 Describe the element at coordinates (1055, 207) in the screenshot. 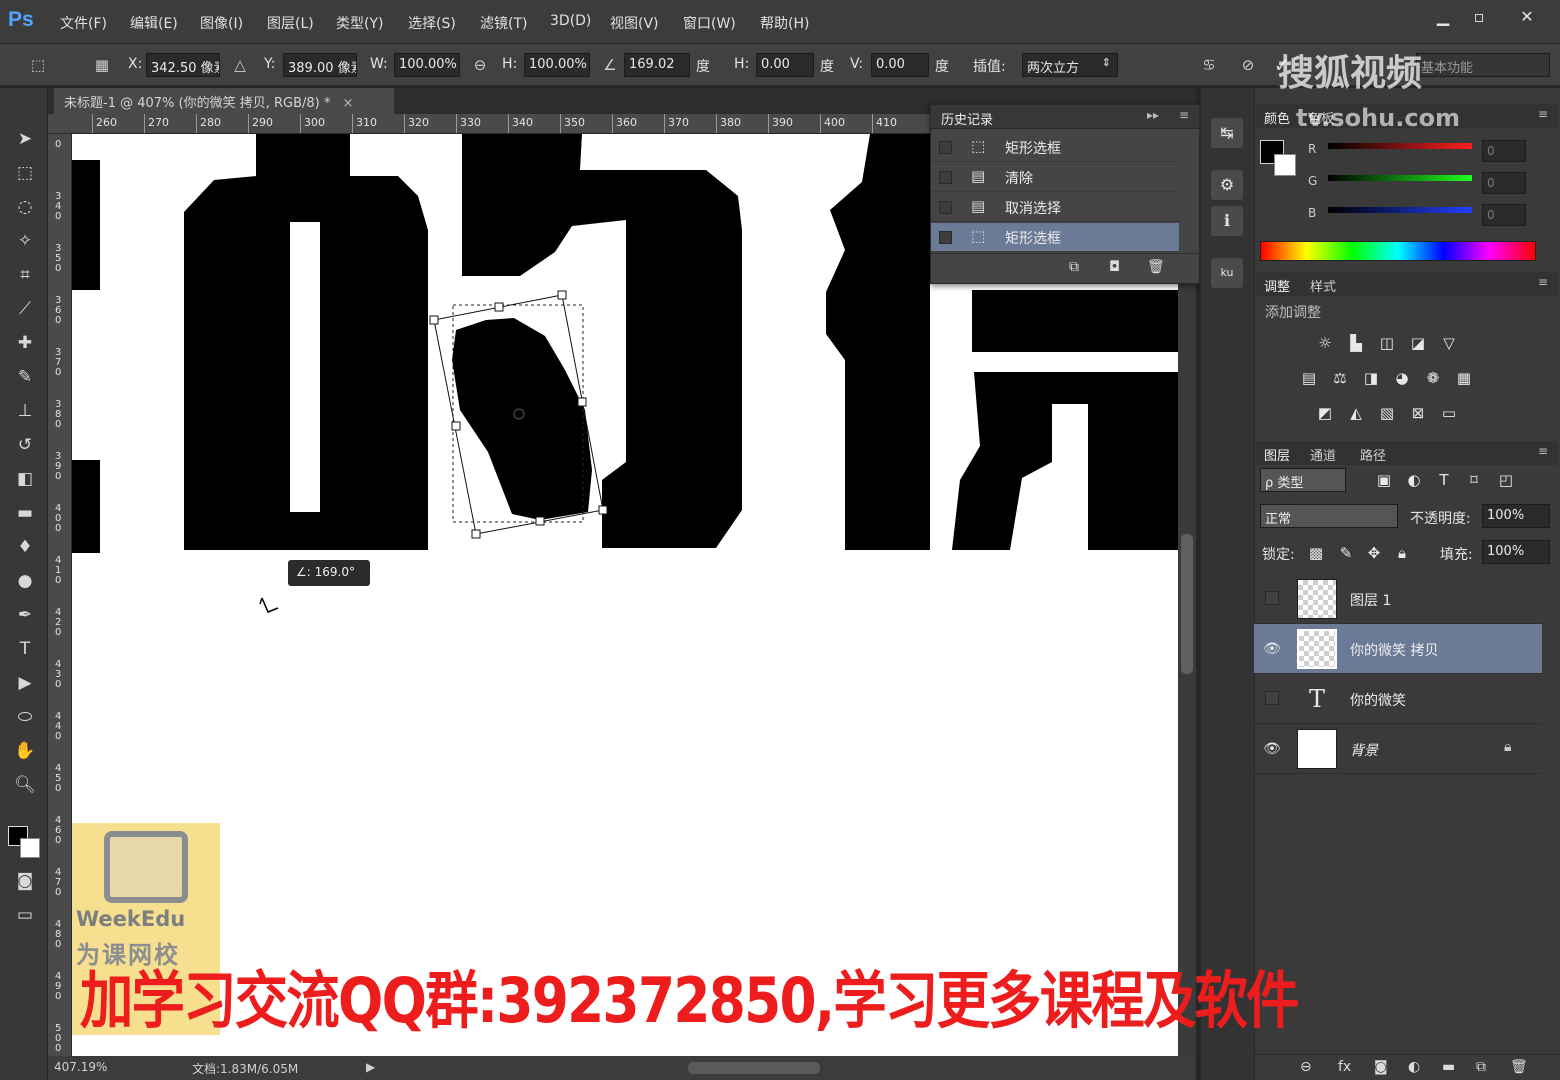

I see `history-item: ▤ 取消选择` at that location.